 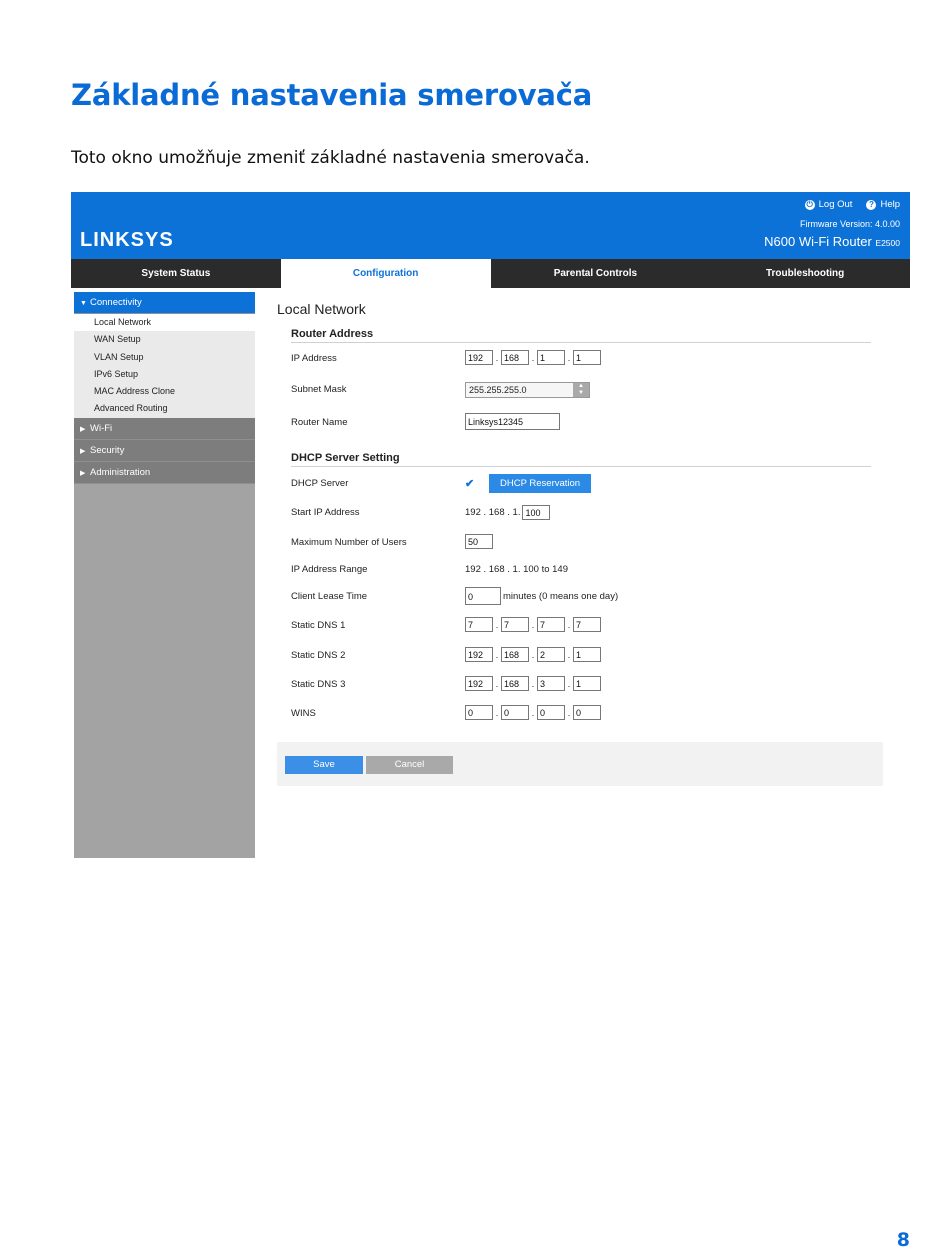 What do you see at coordinates (533, 712) in the screenshot?
I see `wins-fields: 0. 0. 0. 0` at bounding box center [533, 712].